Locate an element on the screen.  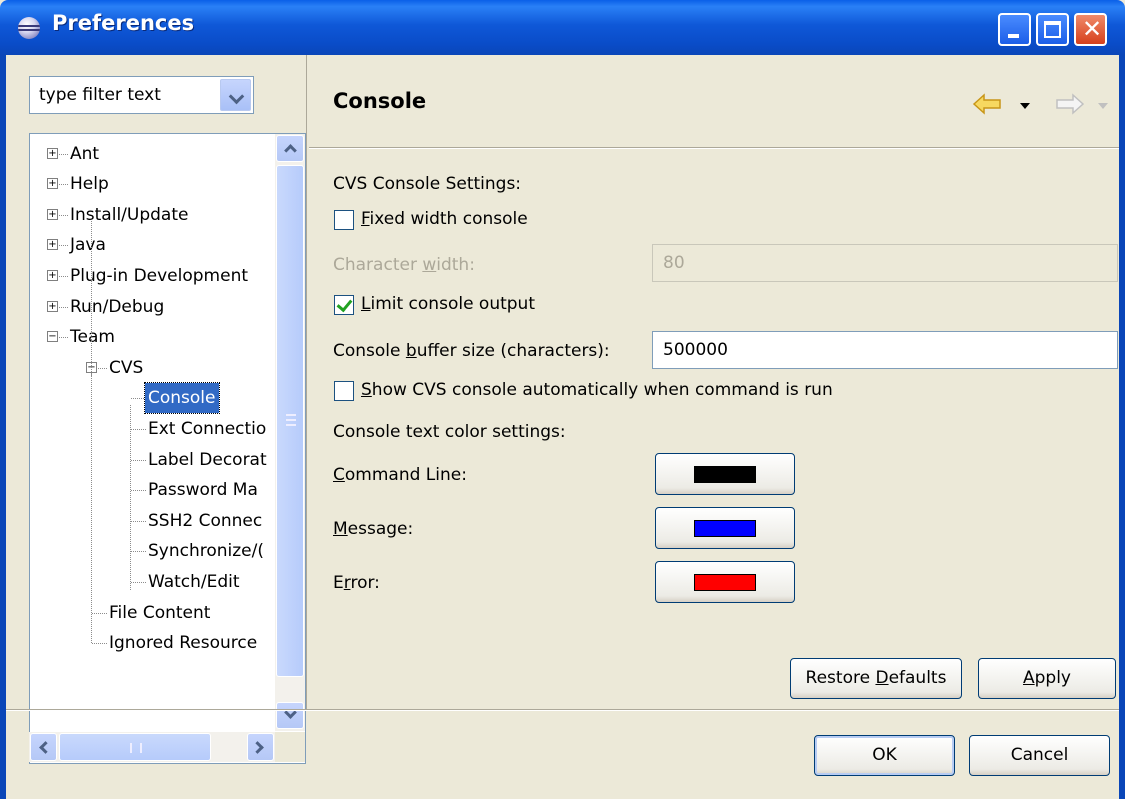
tree-item-label: Help is located at coordinates (89, 184).